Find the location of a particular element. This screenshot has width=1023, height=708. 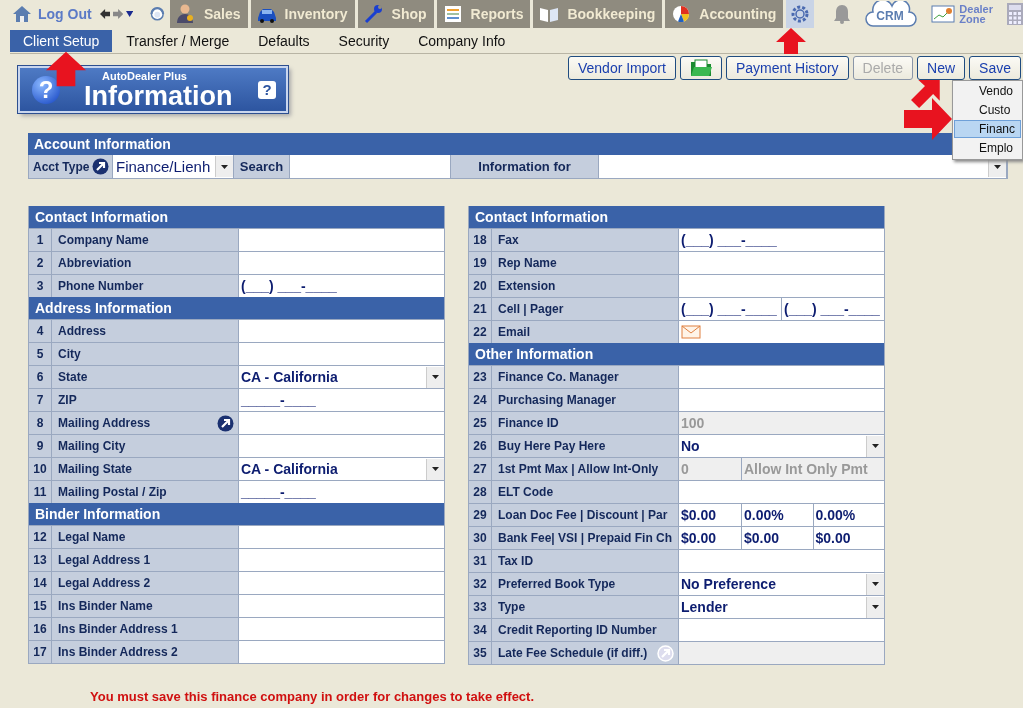

sub-tab: Company Info is located at coordinates (462, 41).